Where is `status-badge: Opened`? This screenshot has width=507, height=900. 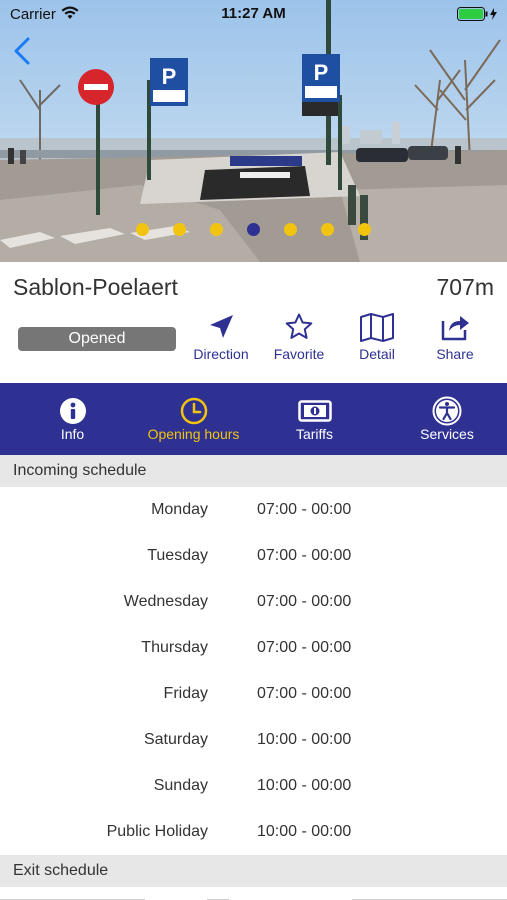
status-badge: Opened is located at coordinates (97, 339).